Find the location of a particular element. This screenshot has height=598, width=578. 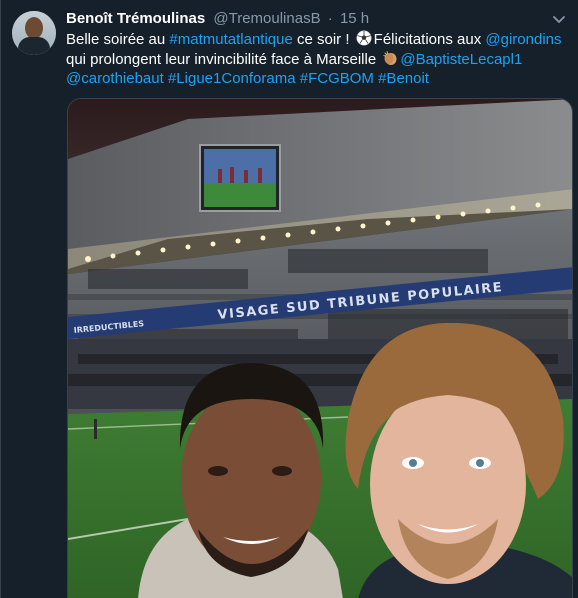

author-avatar is located at coordinates (34, 33).